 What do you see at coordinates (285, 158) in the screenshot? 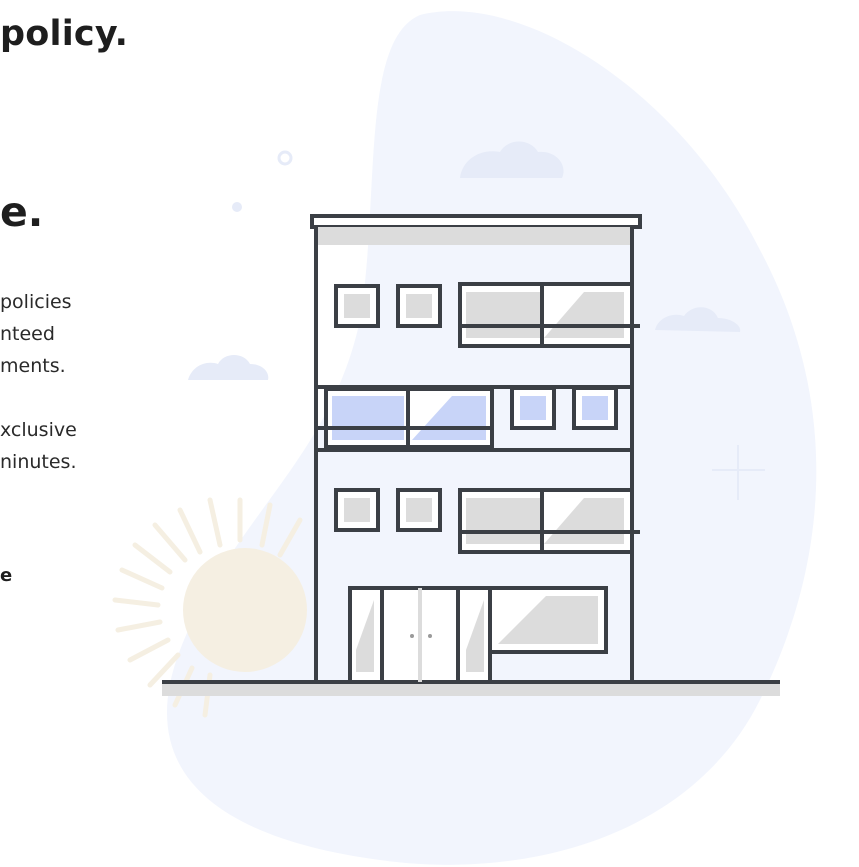
I see `decor-circle-icon` at bounding box center [285, 158].